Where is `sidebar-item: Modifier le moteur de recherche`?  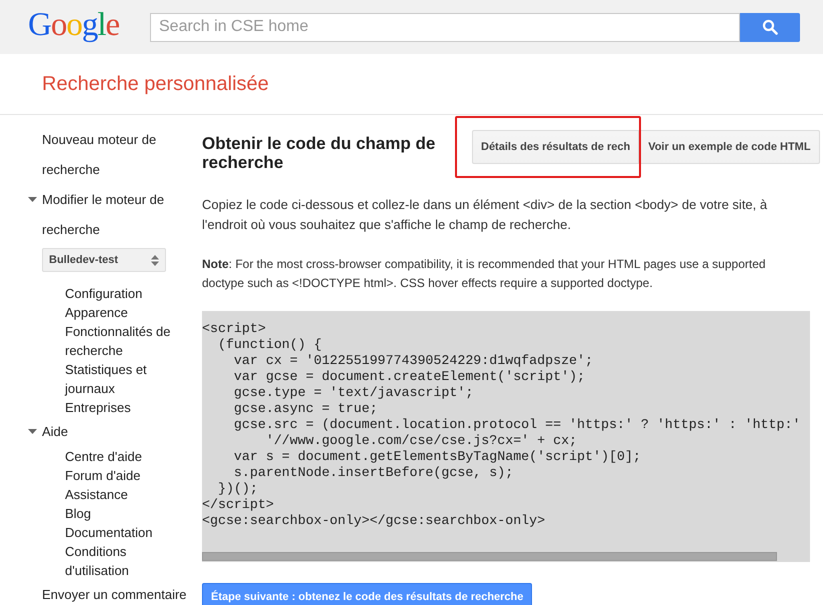
sidebar-item: Modifier le moteur de recherche is located at coordinates (117, 215).